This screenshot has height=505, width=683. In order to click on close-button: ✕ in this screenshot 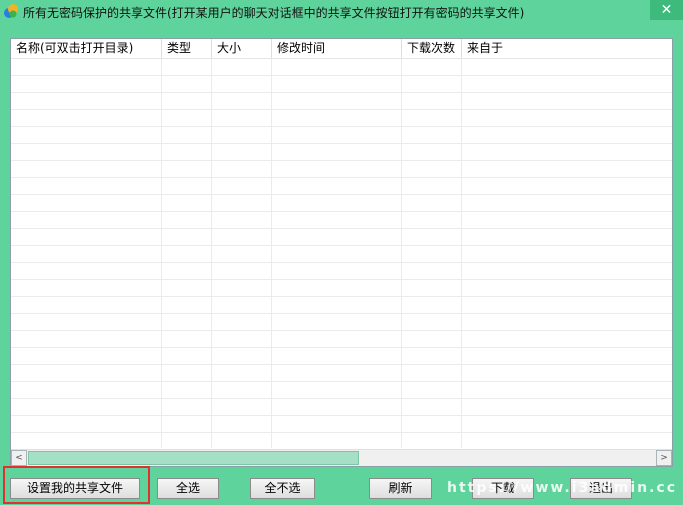, I will do `click(666, 10)`.